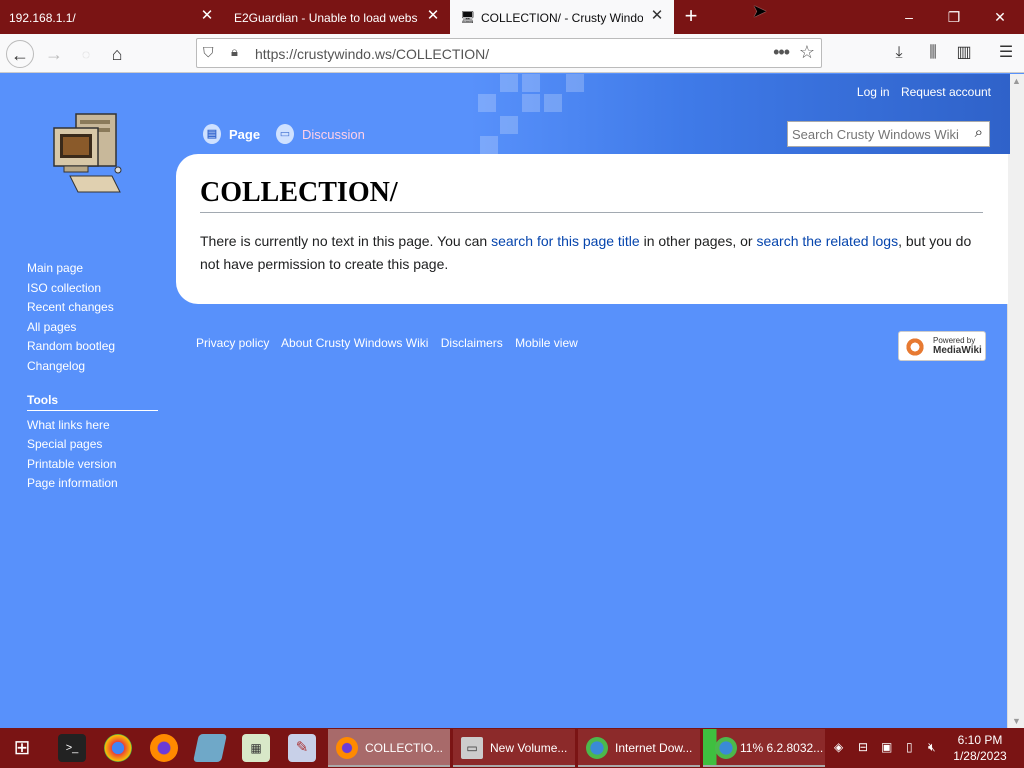 This screenshot has height=768, width=1024. I want to click on volume-muted-icon: 🔇︎, so click(932, 747).